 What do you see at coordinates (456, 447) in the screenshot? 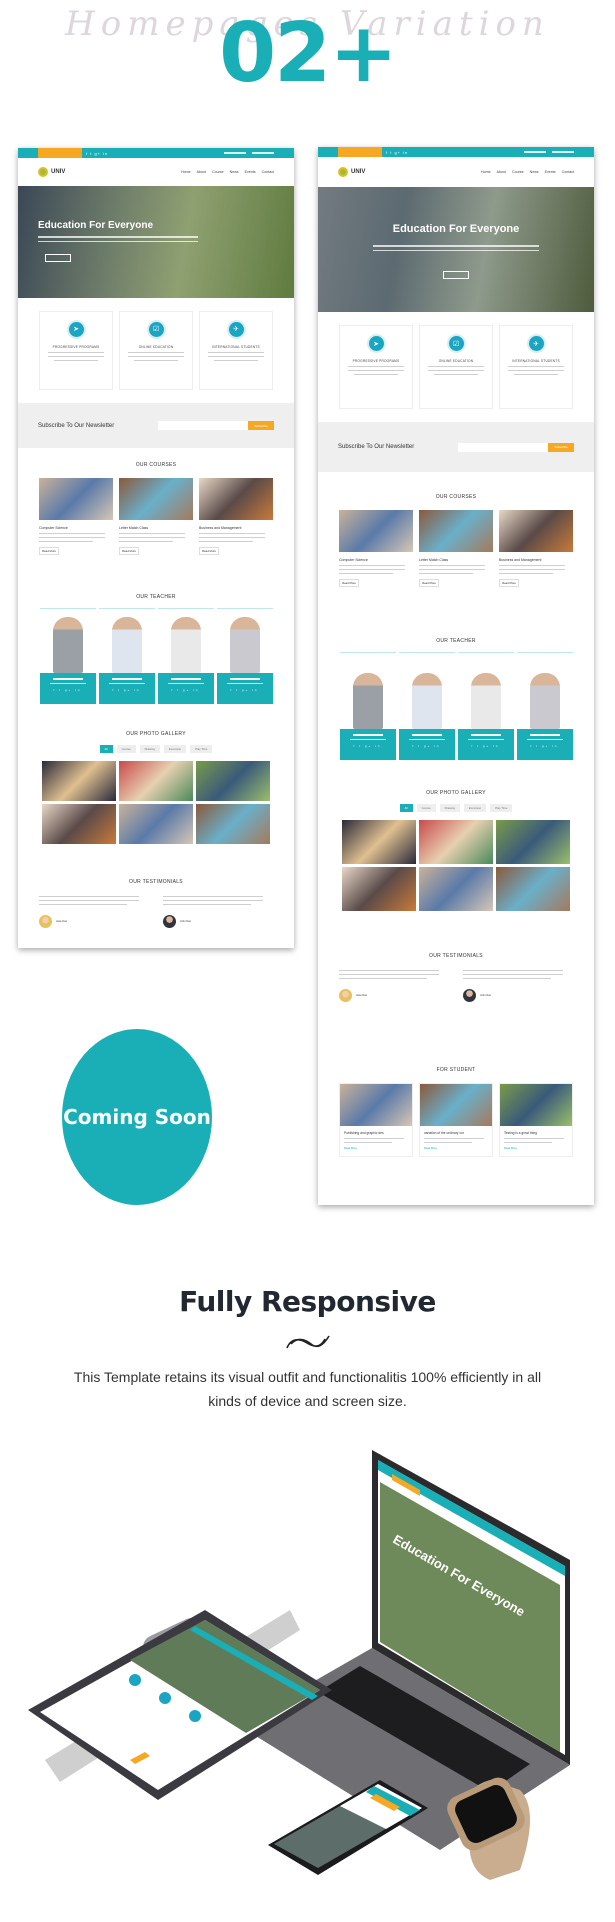
I see `newsletter: Subscribe To Our Newsletter Subscribe` at bounding box center [456, 447].